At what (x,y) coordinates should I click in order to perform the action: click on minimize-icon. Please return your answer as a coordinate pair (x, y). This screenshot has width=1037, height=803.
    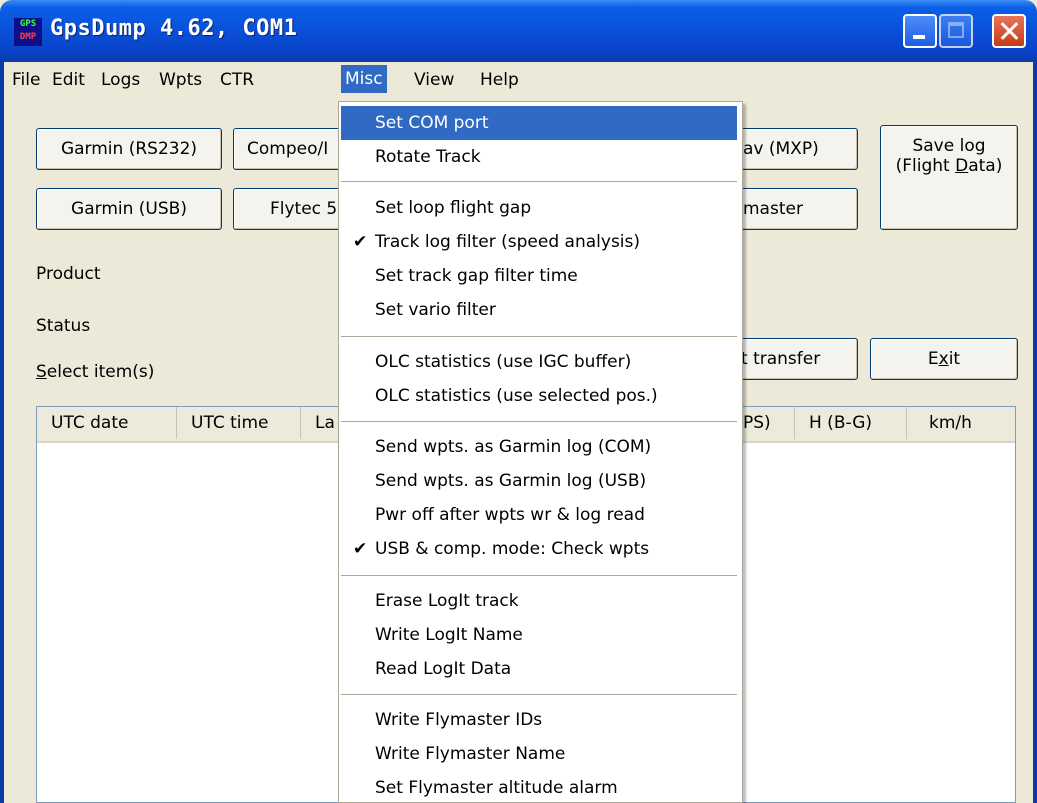
    Looking at the image, I should click on (920, 31).